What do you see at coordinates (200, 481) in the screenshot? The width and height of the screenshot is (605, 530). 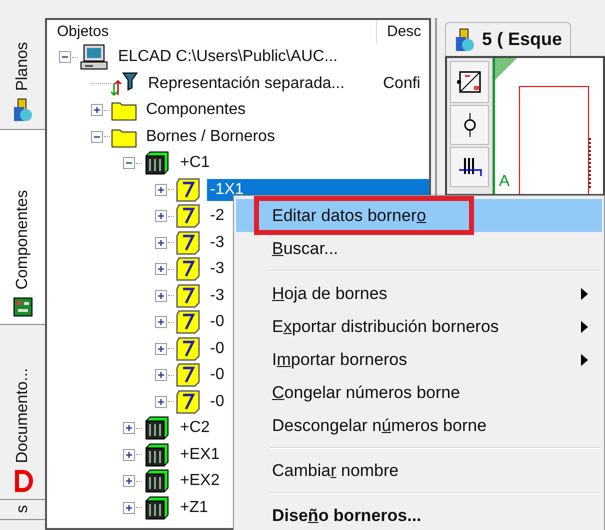 I see `tree-item: +EX2` at bounding box center [200, 481].